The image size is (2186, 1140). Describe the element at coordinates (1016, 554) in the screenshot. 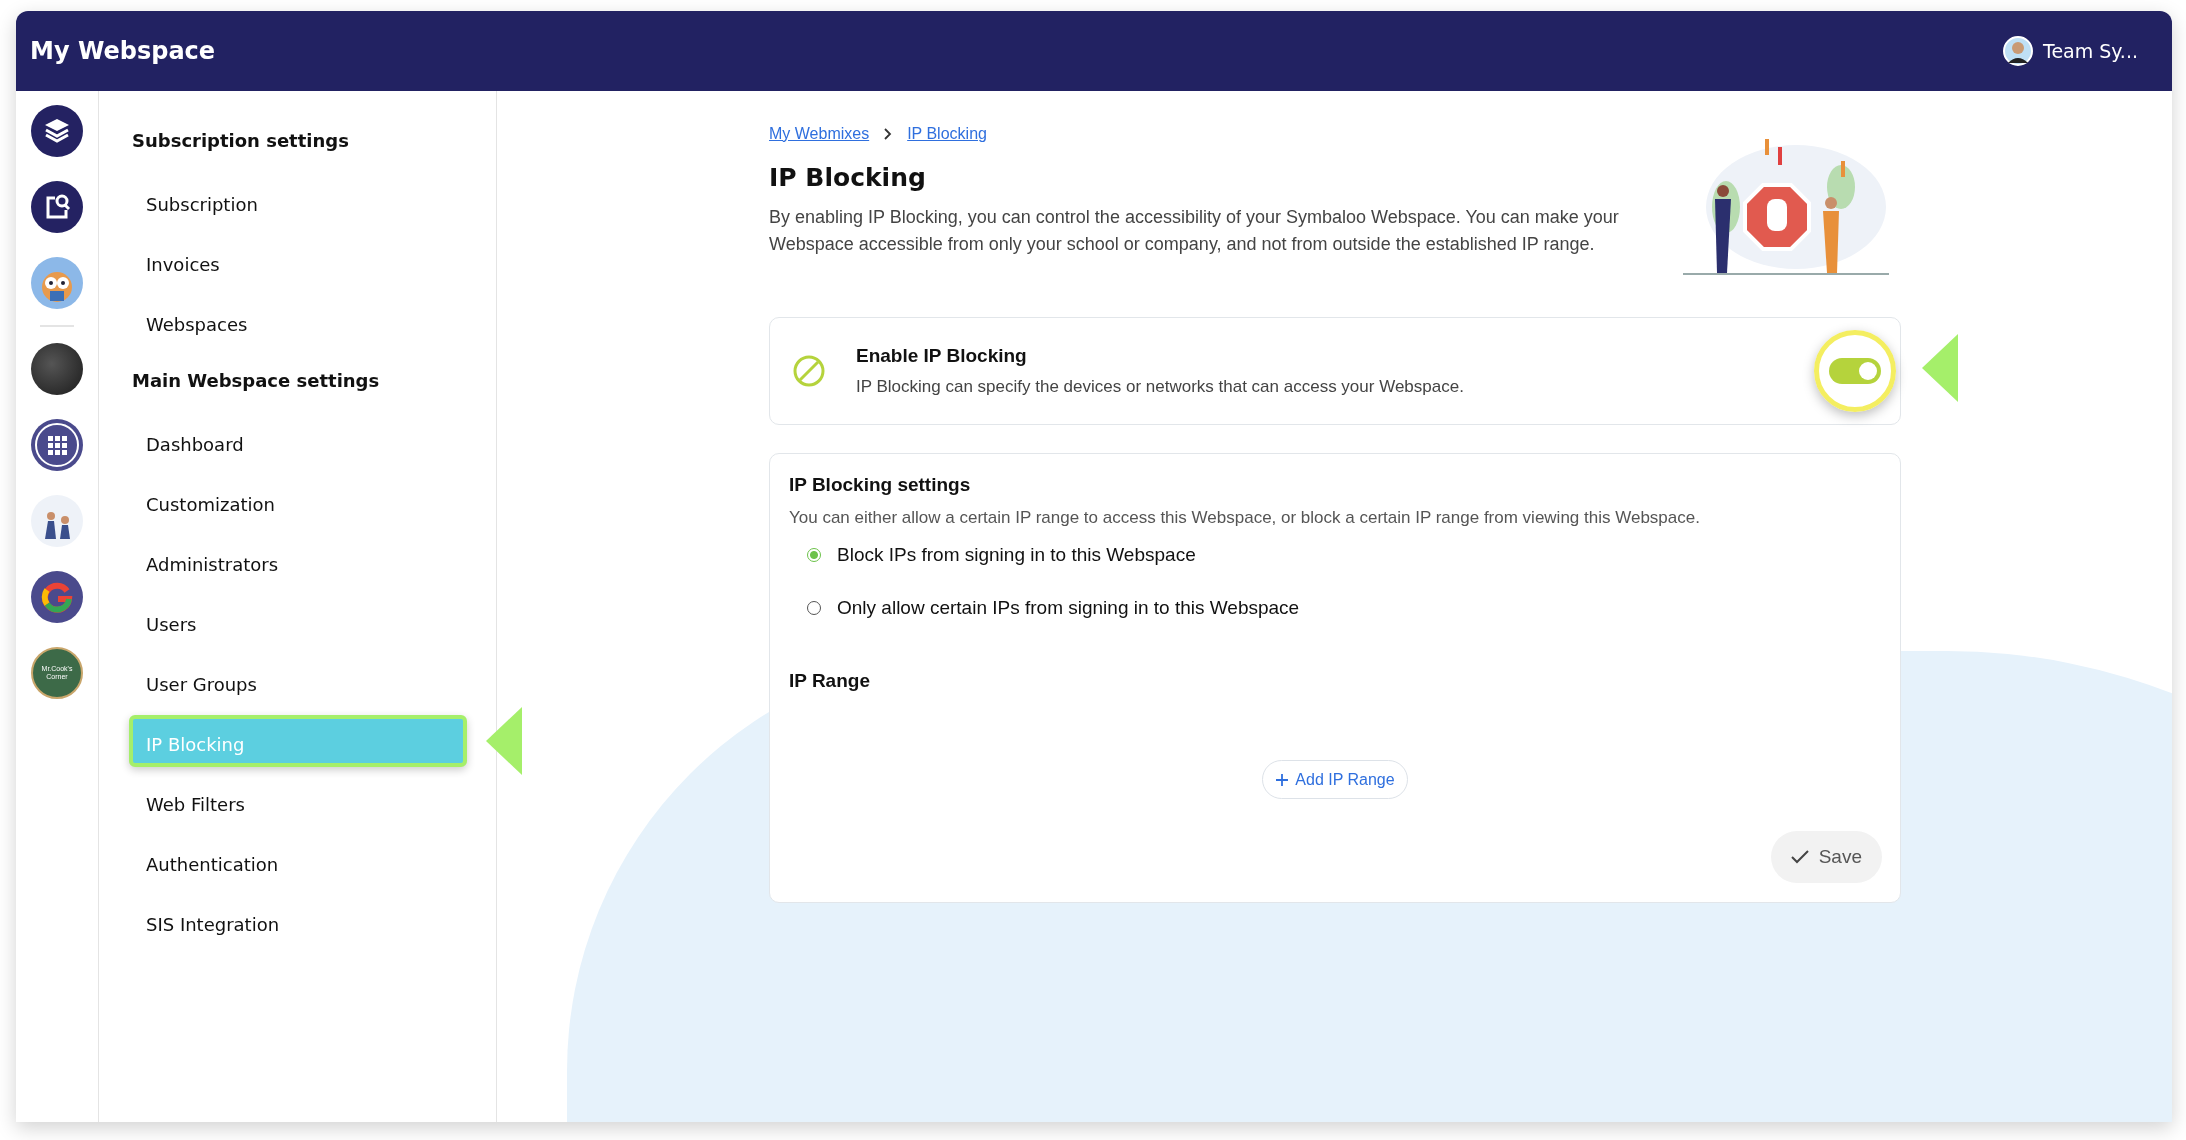

I see `radio-label: Block IPs from signing in to this Webspace` at that location.